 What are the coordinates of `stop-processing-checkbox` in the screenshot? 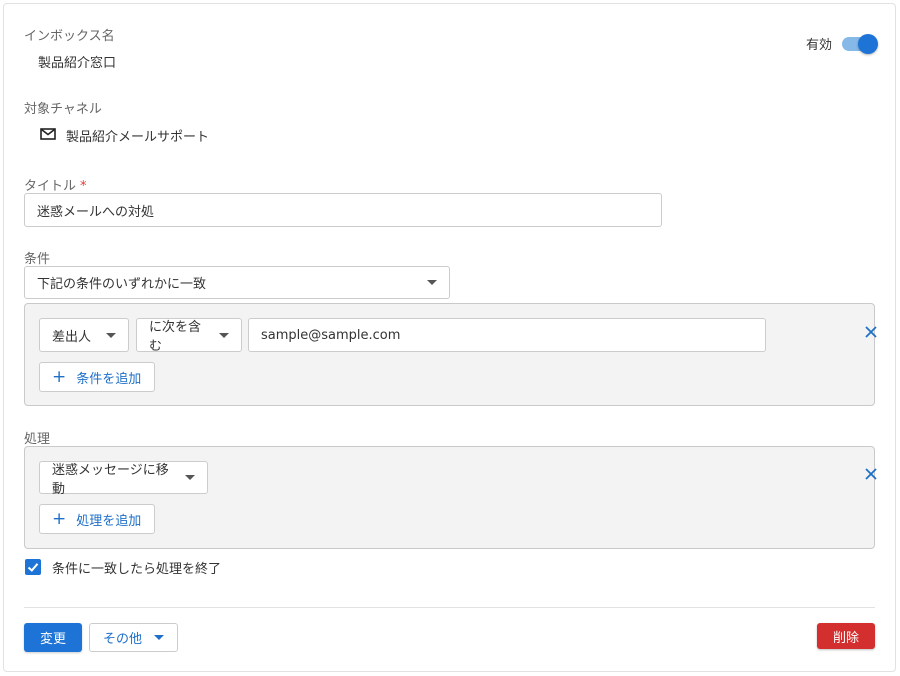 It's located at (33, 567).